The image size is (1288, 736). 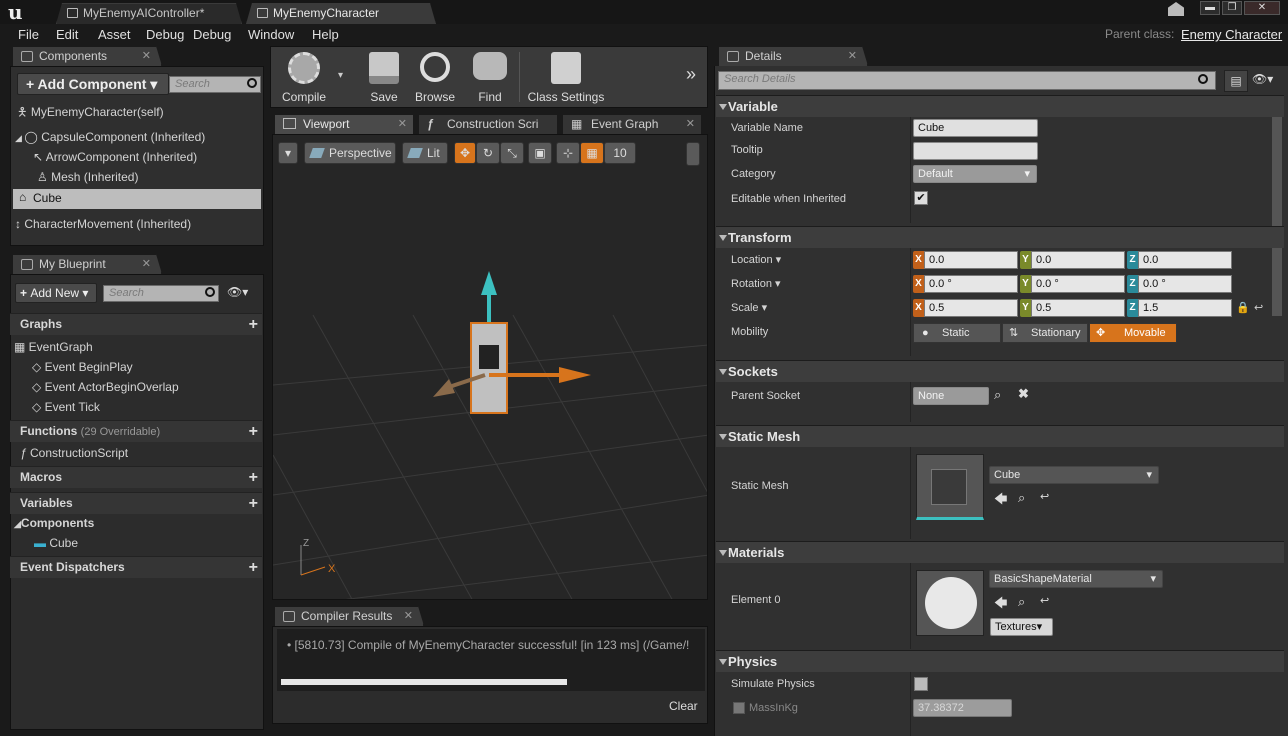 I want to click on feedback-icon, so click(x=1176, y=9).